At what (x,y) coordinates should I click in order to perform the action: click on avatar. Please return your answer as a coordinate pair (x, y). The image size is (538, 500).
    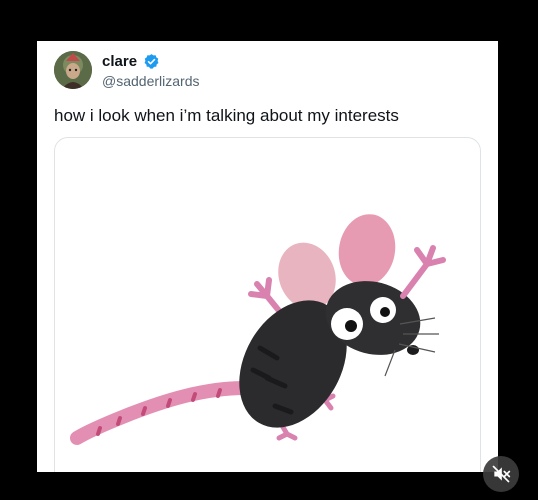
    Looking at the image, I should click on (73, 70).